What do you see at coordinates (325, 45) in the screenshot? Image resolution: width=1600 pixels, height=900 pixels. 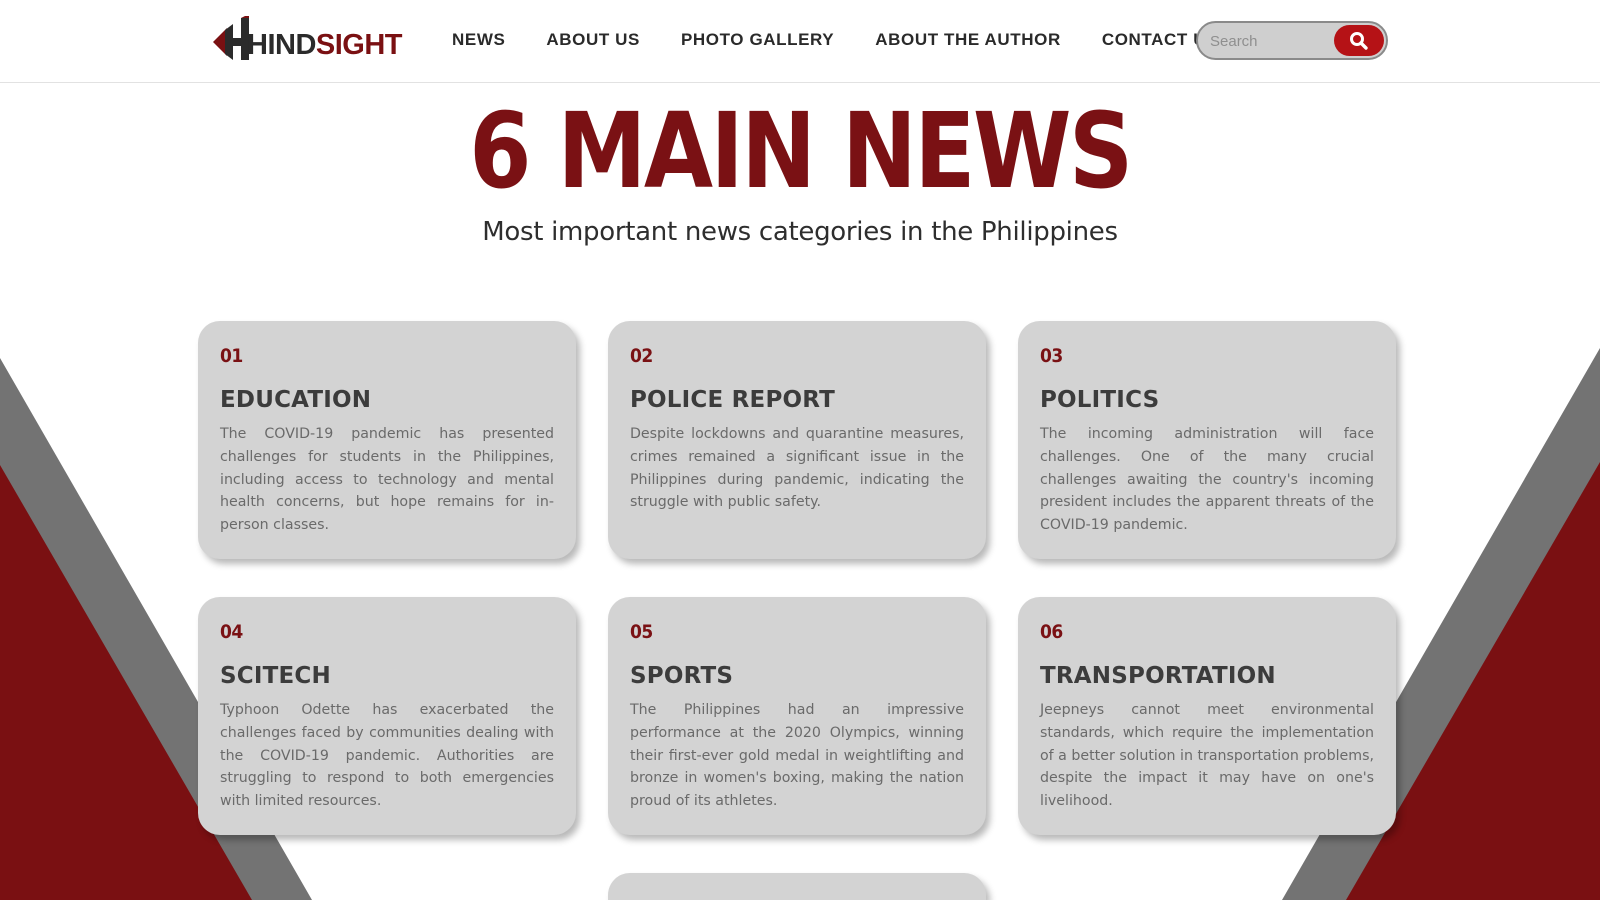 I see `logo-wordmark: HINDSIGHT` at bounding box center [325, 45].